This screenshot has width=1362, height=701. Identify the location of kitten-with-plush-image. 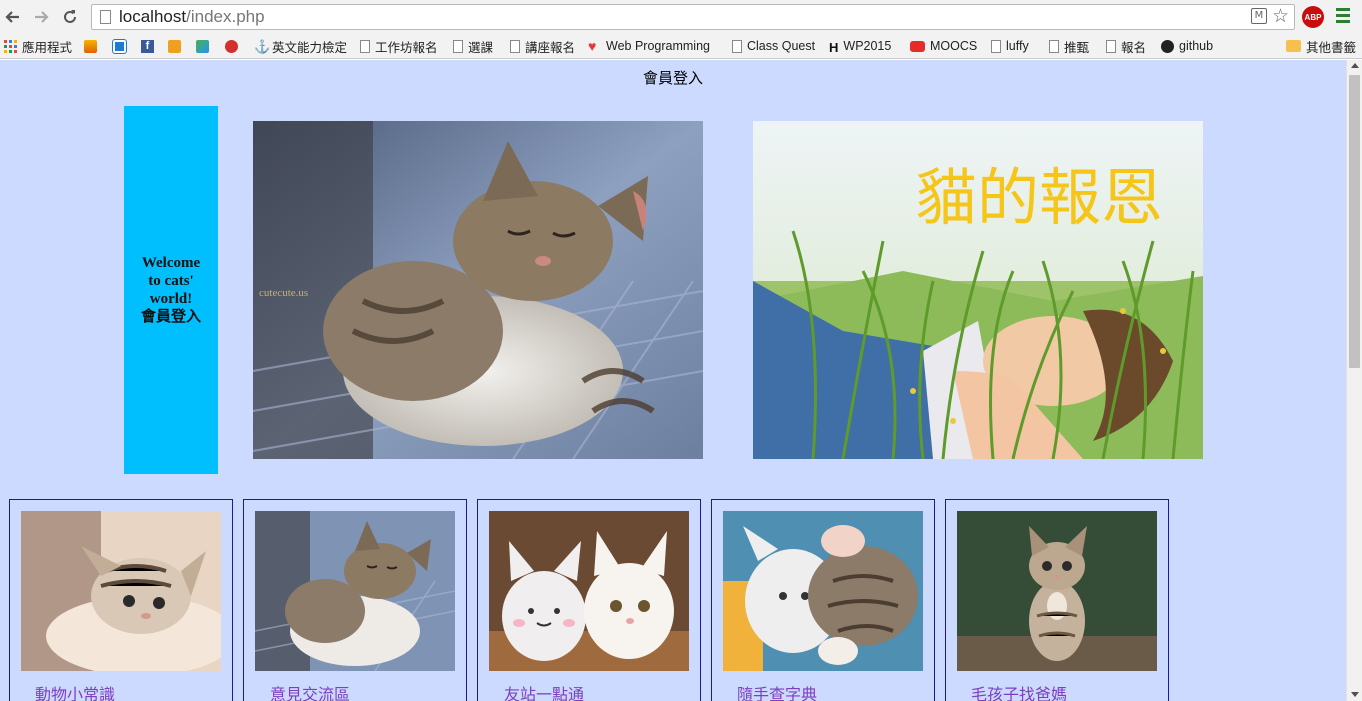
(589, 591).